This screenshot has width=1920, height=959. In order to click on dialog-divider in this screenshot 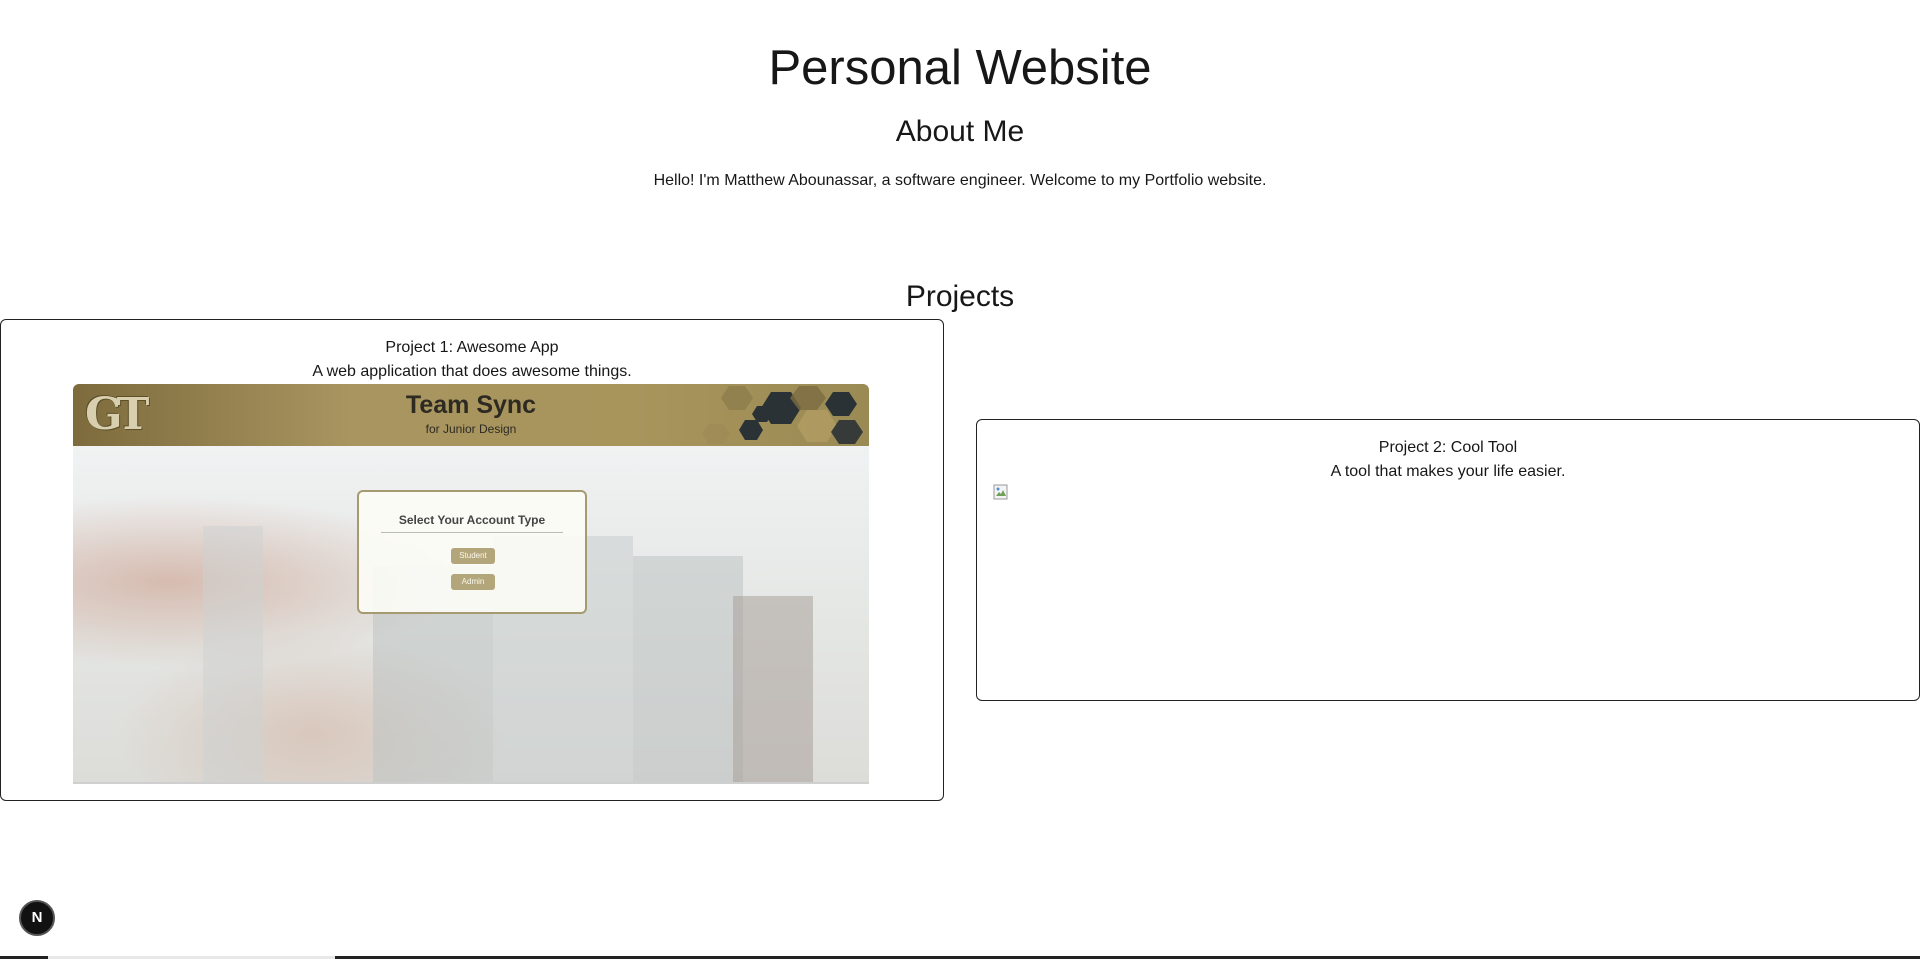, I will do `click(472, 532)`.